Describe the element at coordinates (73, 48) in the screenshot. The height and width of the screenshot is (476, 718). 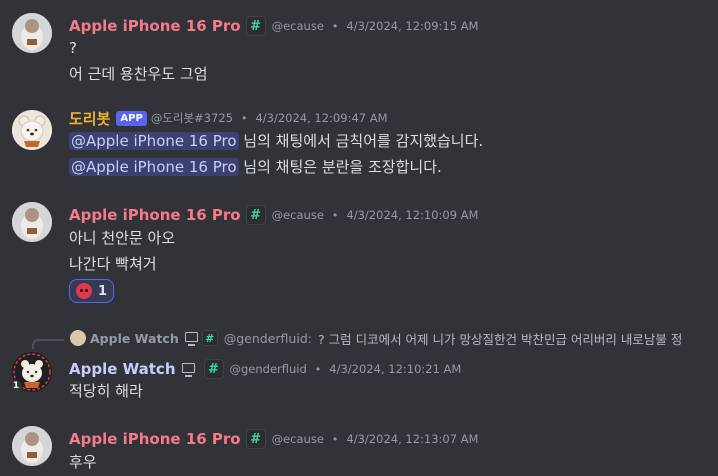
I see `message-text: ?` at that location.